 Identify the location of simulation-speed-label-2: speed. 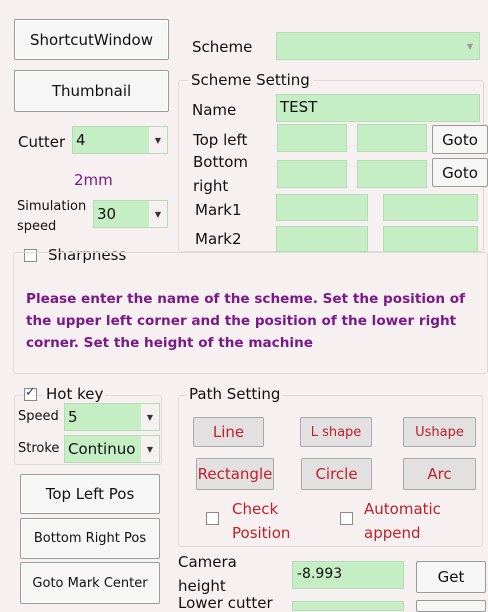
(37, 226).